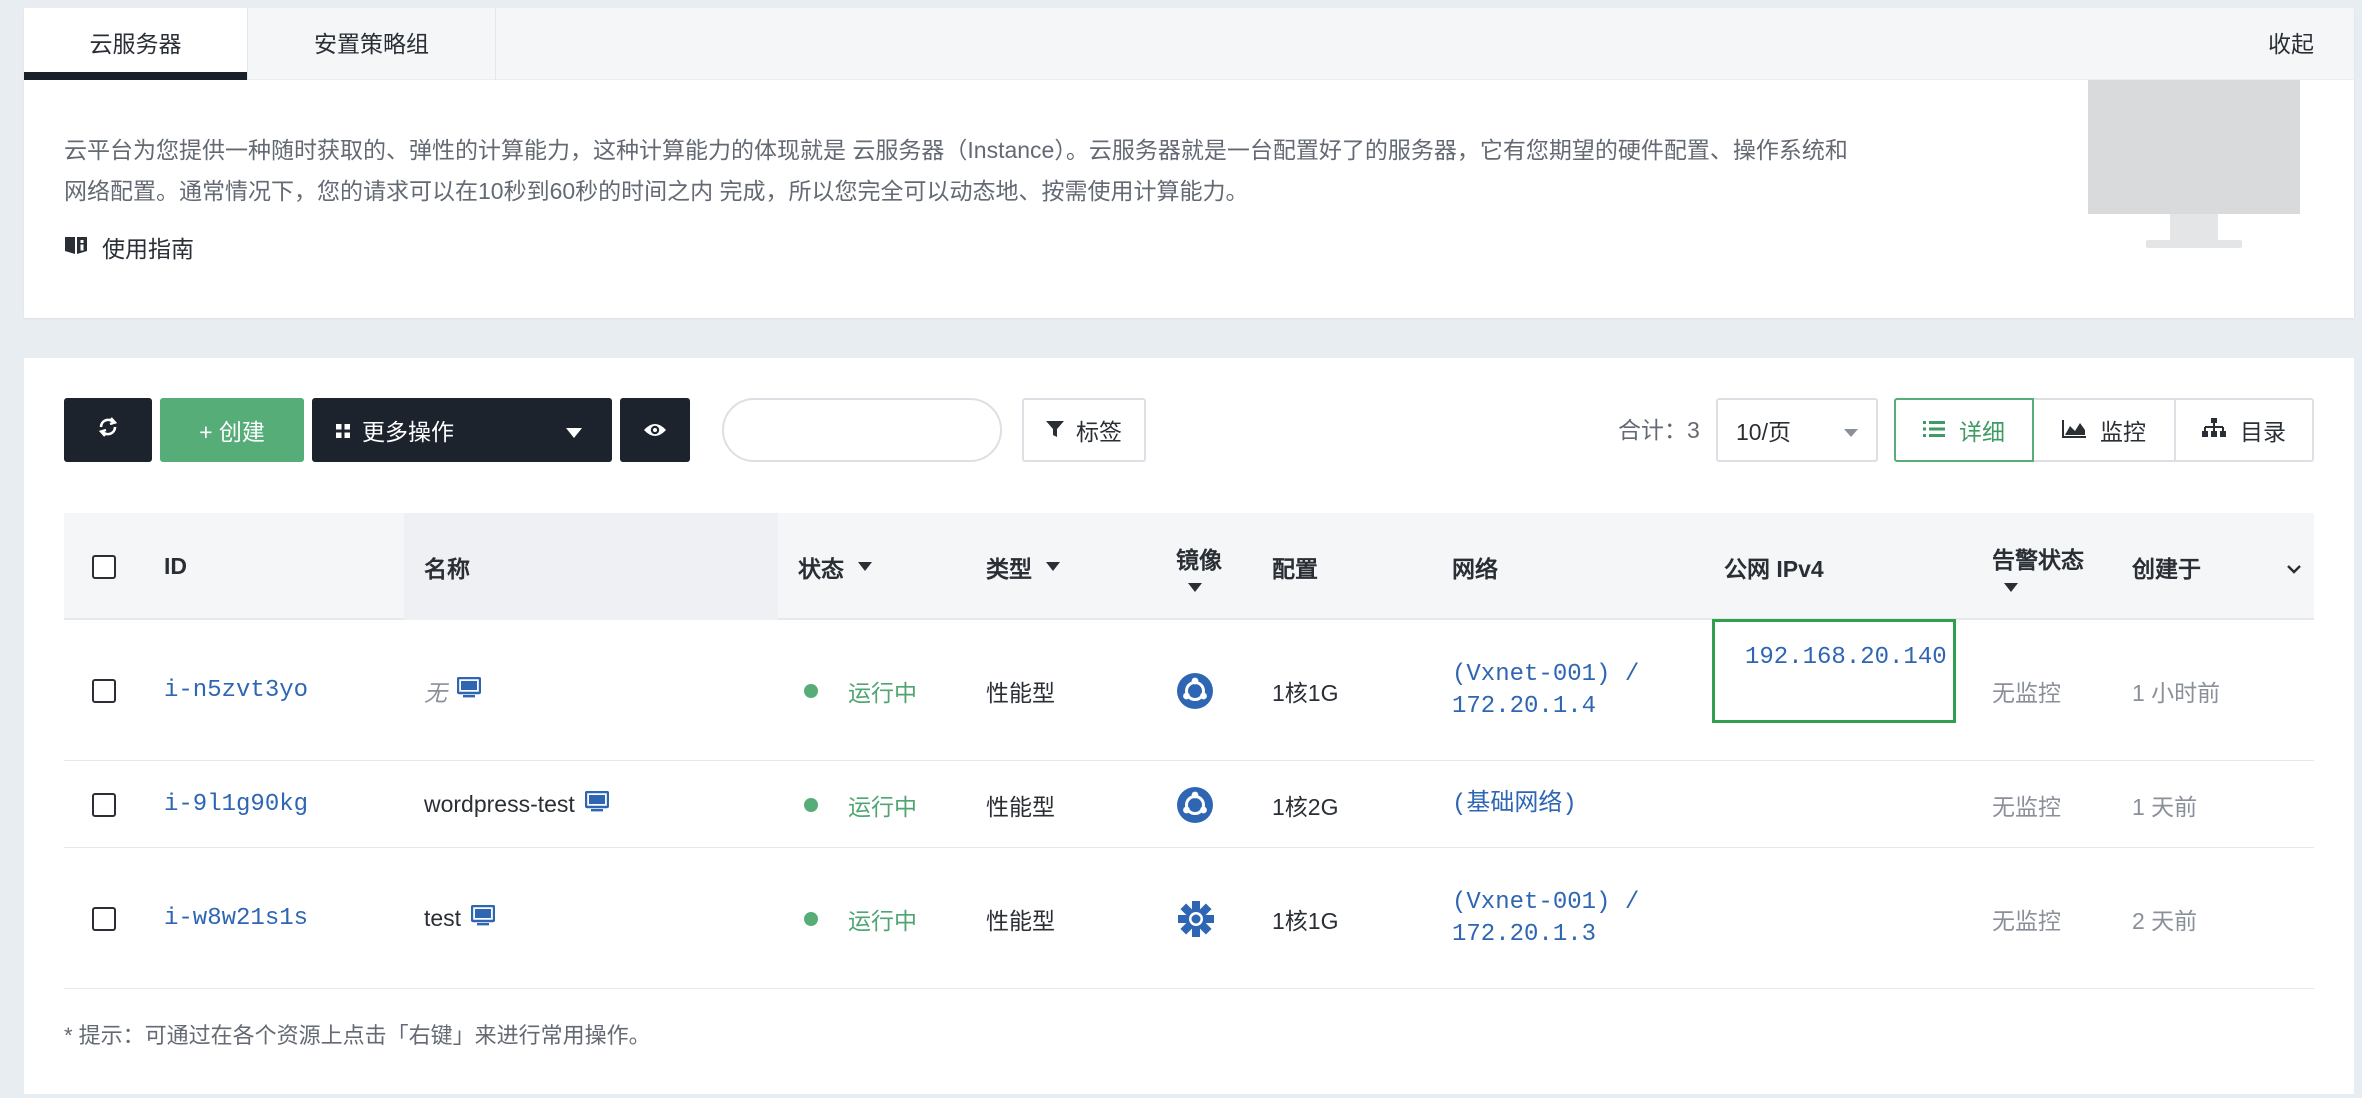 The height and width of the screenshot is (1098, 2362). What do you see at coordinates (462, 430) in the screenshot?
I see `more-actions-dropdown: 更多操作` at bounding box center [462, 430].